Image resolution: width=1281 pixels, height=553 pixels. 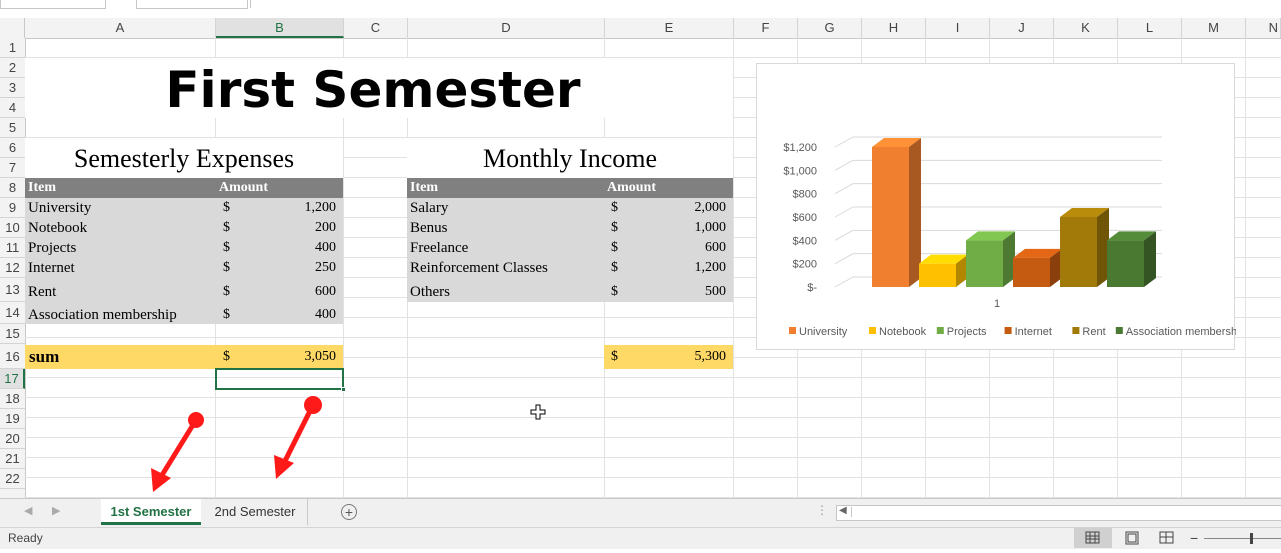 I want to click on name-box, so click(x=53, y=4).